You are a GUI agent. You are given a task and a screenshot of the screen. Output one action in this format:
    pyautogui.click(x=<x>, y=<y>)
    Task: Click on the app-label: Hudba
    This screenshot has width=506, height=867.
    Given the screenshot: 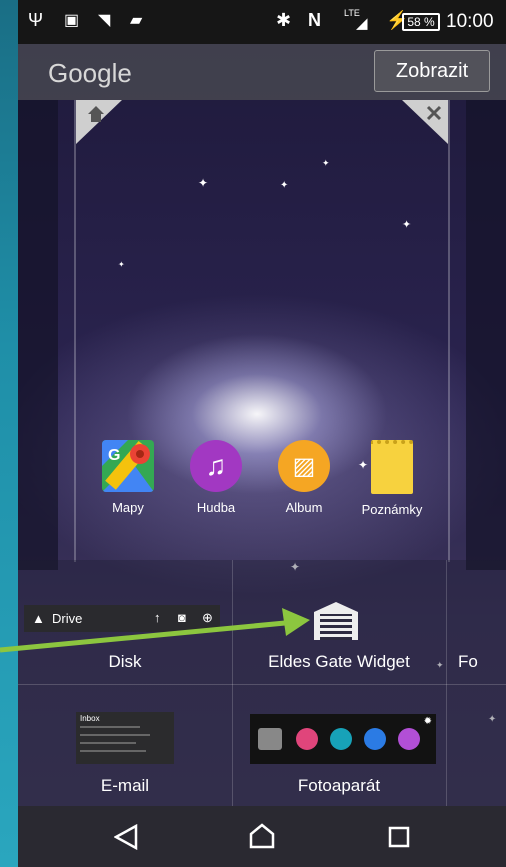 What is the action you would take?
    pyautogui.click(x=216, y=507)
    